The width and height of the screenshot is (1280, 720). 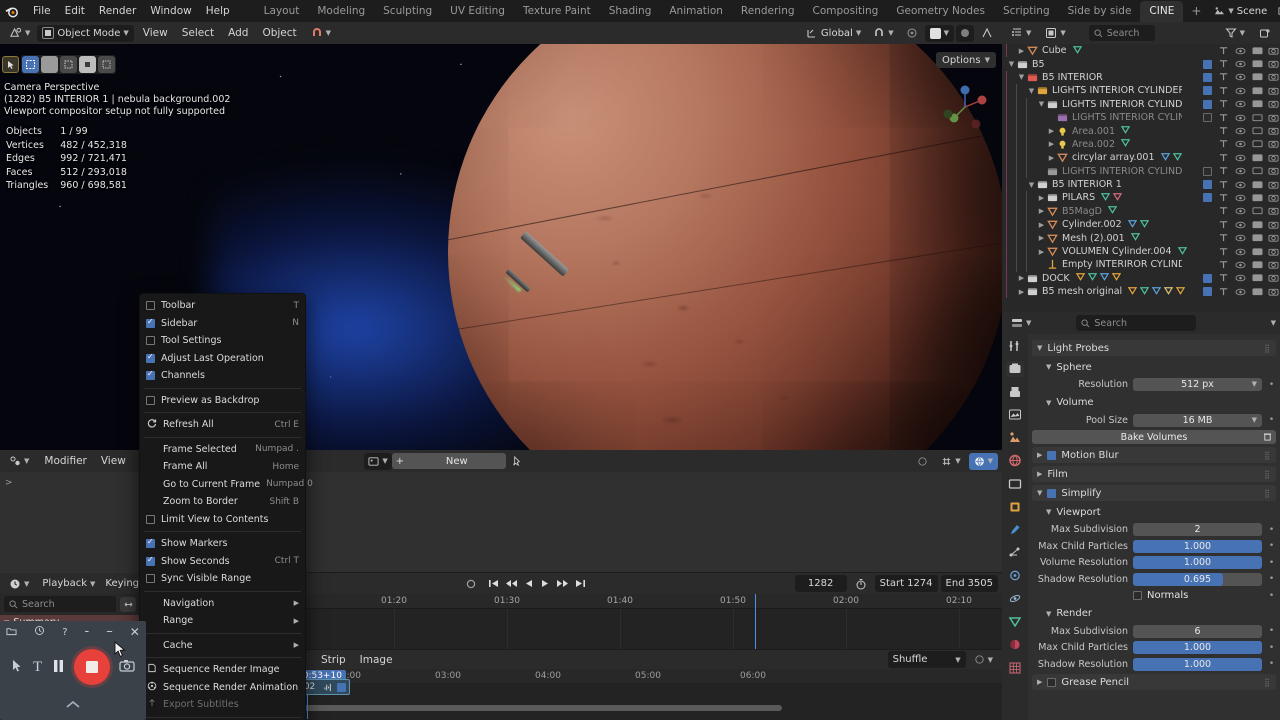 What do you see at coordinates (1197, 647) in the screenshot?
I see `property-value: 1.000` at bounding box center [1197, 647].